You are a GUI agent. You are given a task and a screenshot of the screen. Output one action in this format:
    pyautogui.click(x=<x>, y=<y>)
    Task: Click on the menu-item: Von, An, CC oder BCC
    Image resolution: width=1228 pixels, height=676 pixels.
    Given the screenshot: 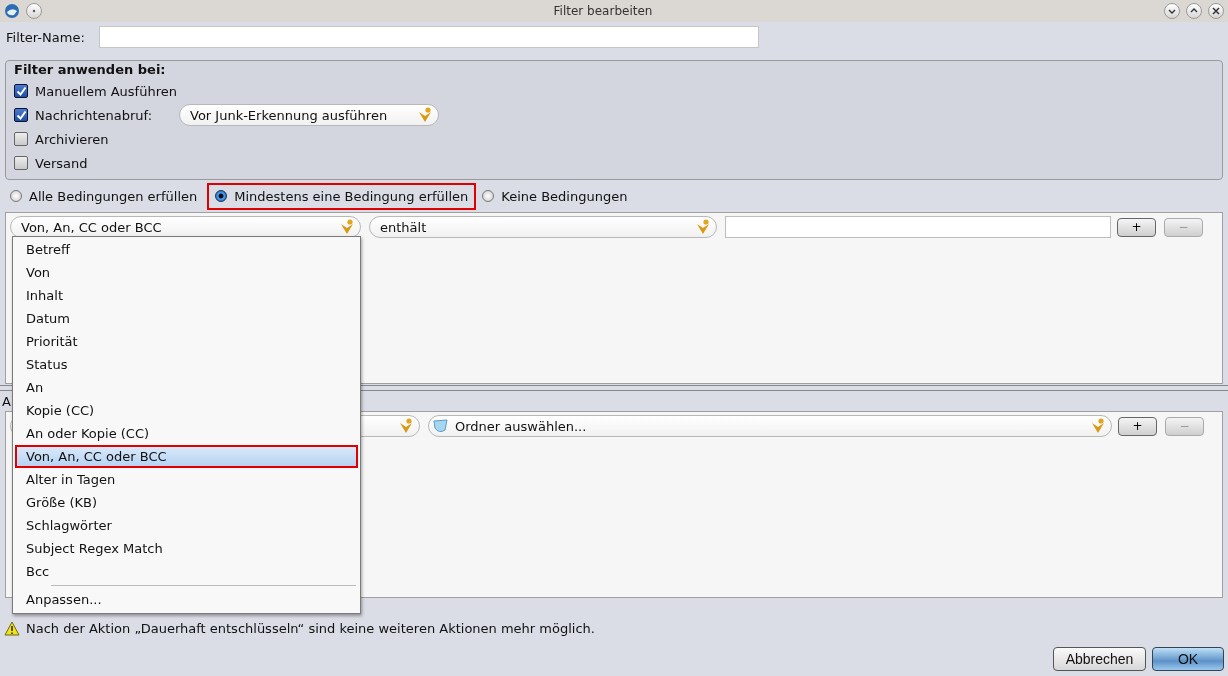 What is the action you would take?
    pyautogui.click(x=186, y=456)
    